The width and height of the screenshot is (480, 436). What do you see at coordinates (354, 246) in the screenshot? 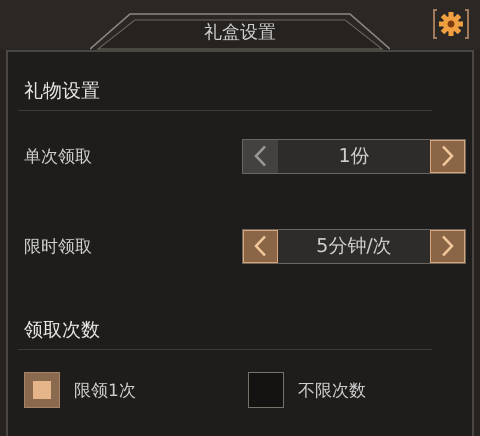
I see `stepper-value: 5分钟/次` at bounding box center [354, 246].